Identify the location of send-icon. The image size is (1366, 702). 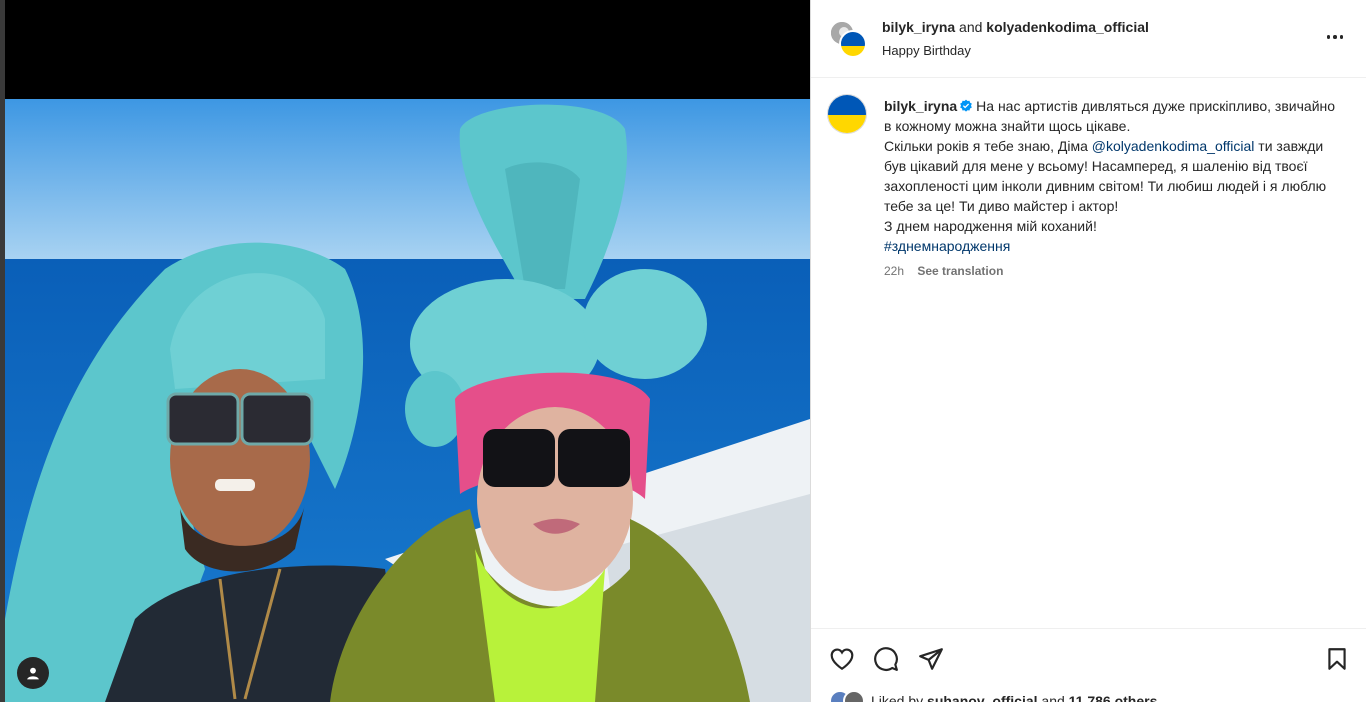
(931, 659).